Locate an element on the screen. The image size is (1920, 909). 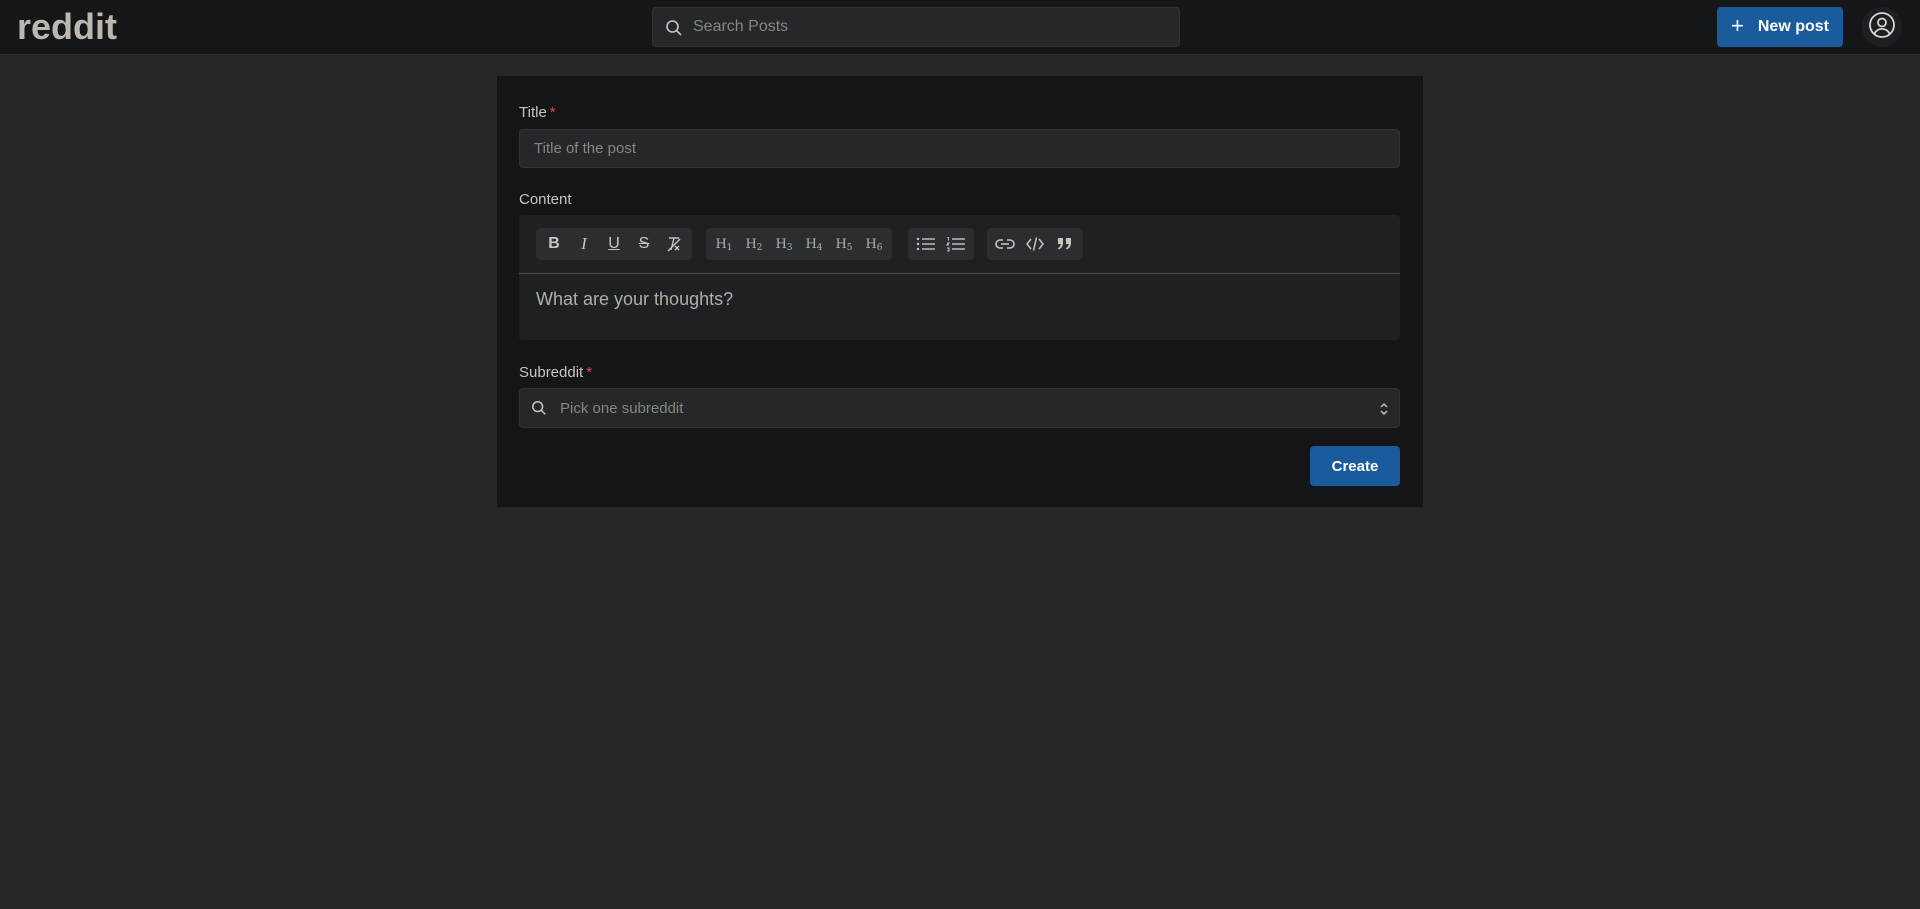
heading-5-button: H5 is located at coordinates (844, 244).